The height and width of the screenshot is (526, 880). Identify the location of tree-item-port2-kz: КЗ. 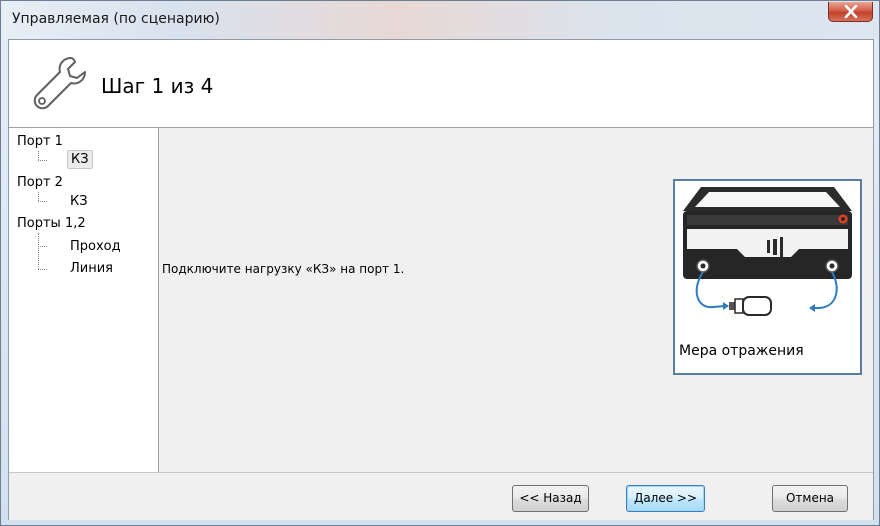
(79, 201).